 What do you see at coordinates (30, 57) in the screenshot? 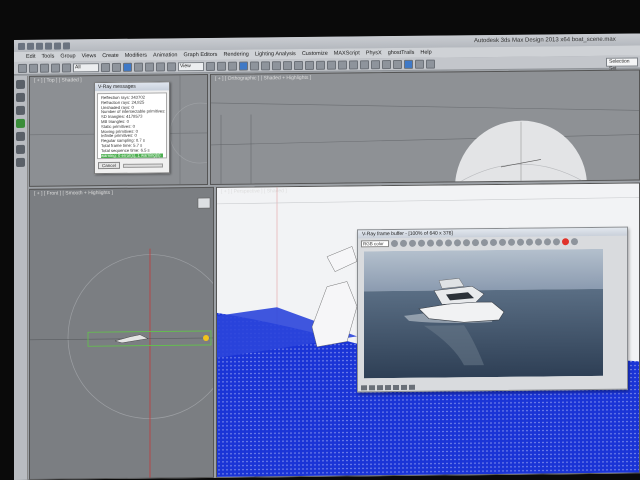
I see `menu-edit: Edit` at bounding box center [30, 57].